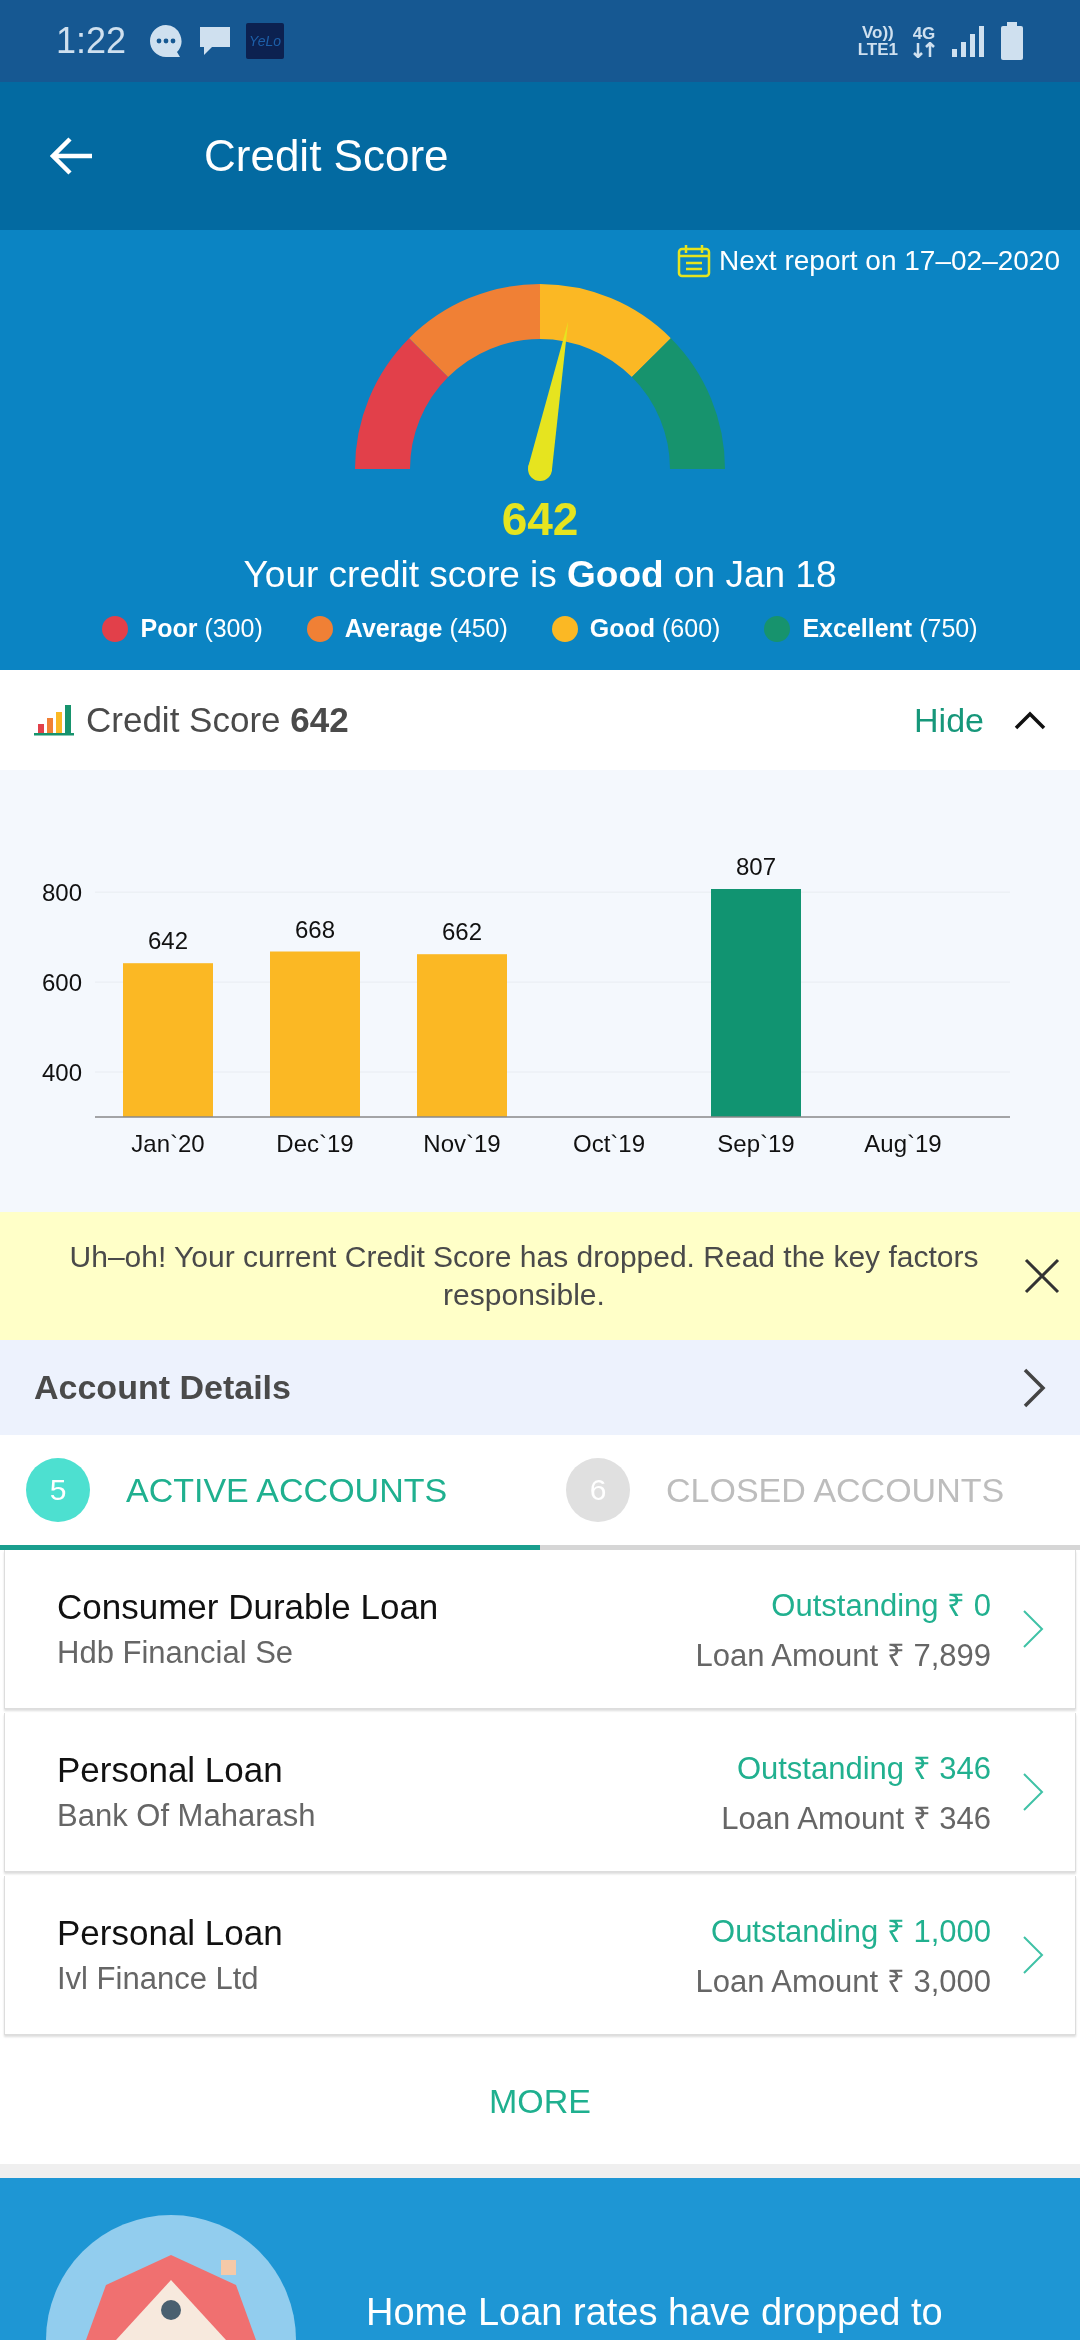  Describe the element at coordinates (540, 2259) in the screenshot. I see `promo-banner: Home Loan rates have dropped to` at that location.